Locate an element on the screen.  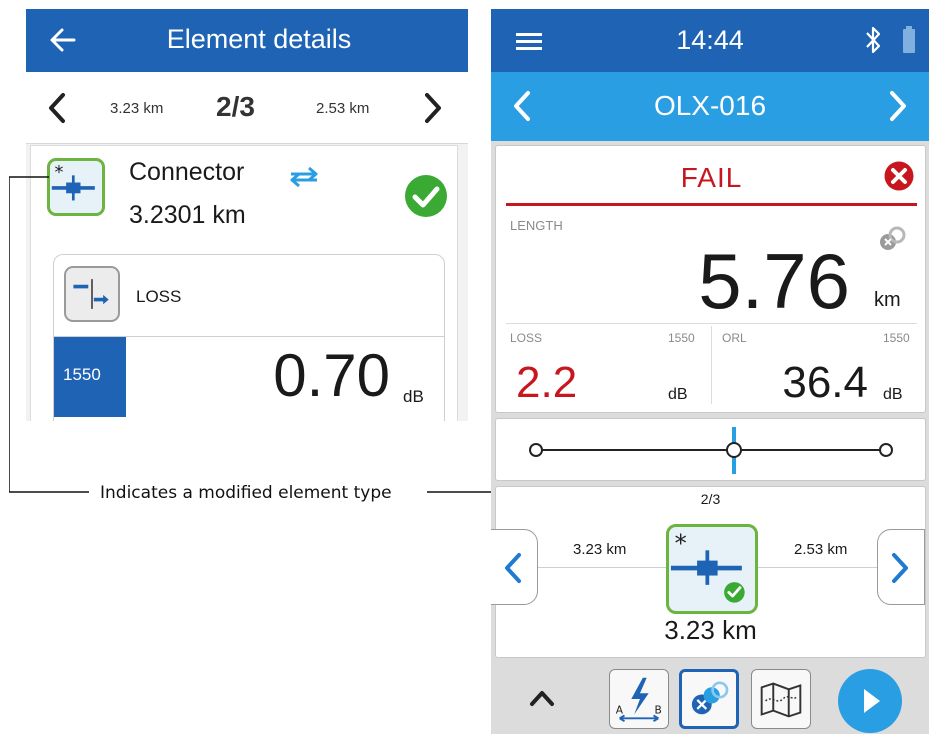
map-icon is located at coordinates (781, 700).